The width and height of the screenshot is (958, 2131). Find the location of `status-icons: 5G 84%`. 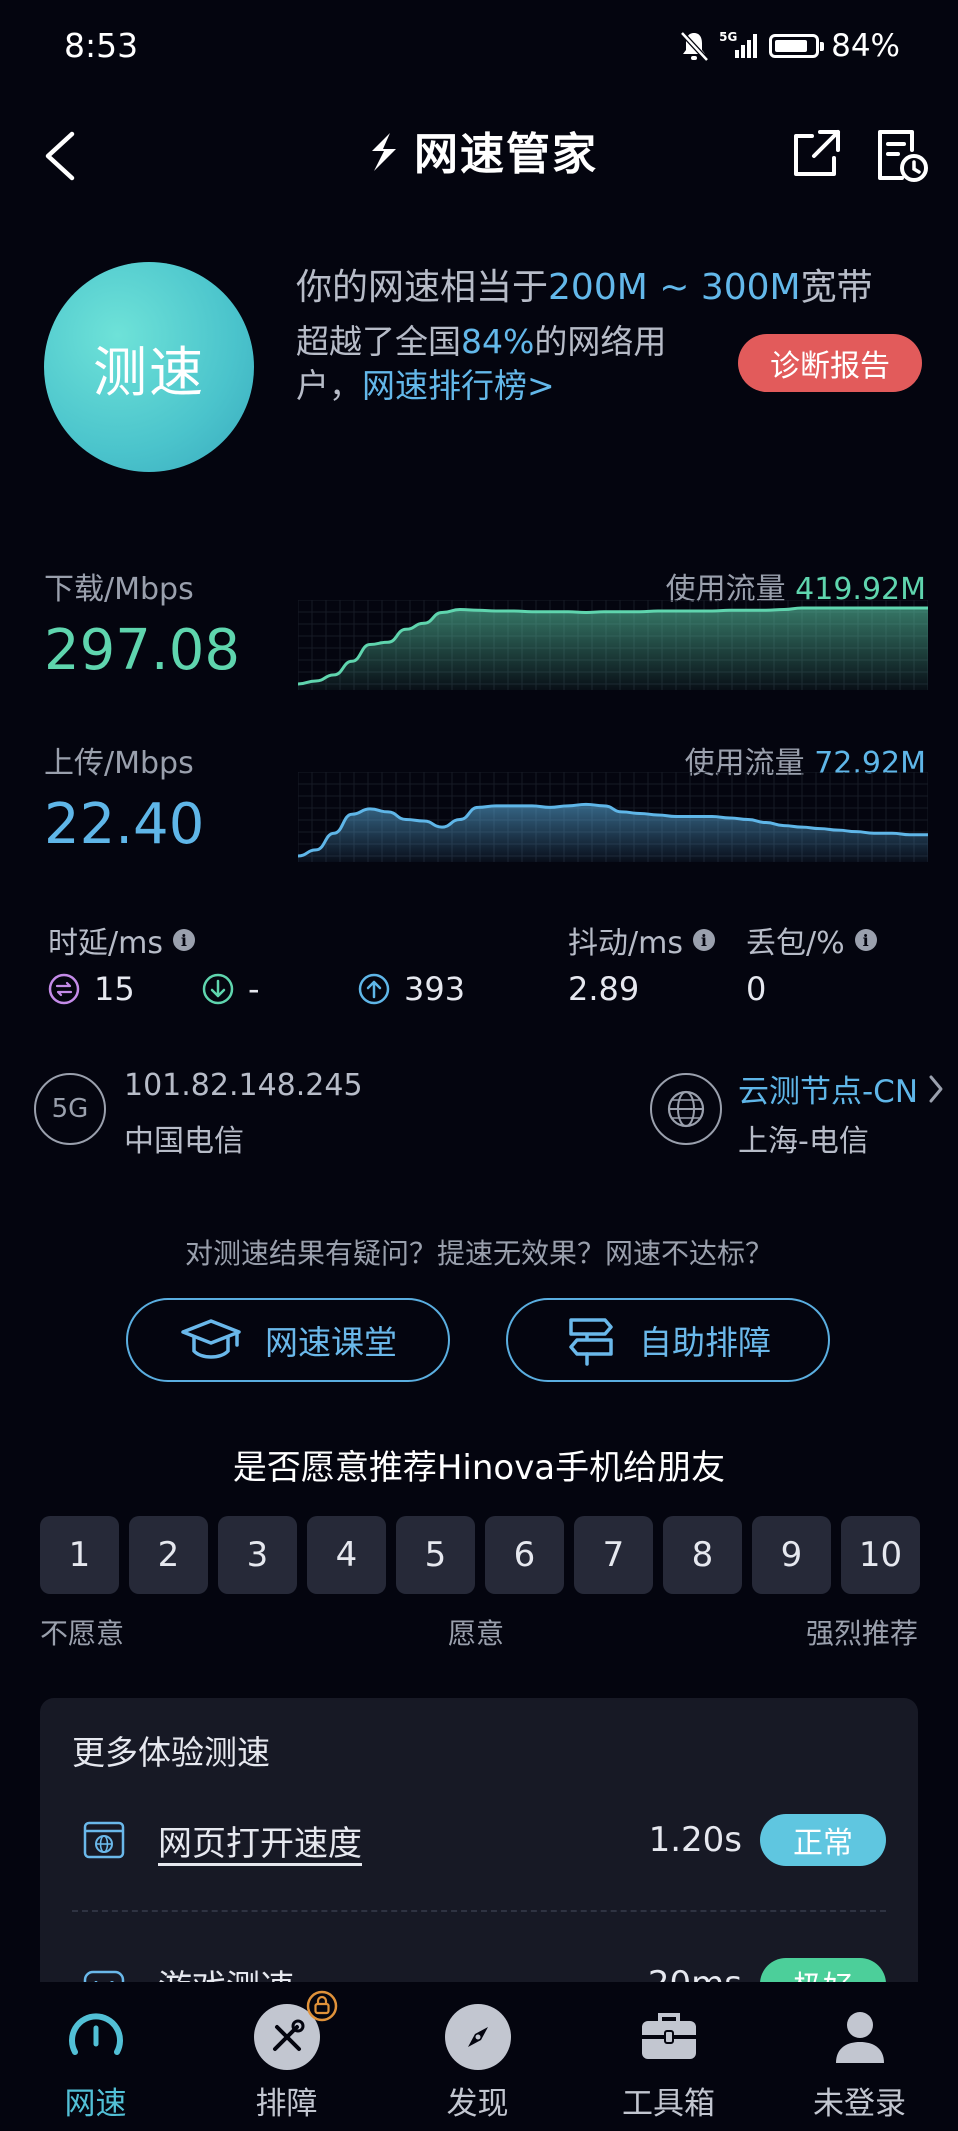

status-icons: 5G 84% is located at coordinates (789, 46).